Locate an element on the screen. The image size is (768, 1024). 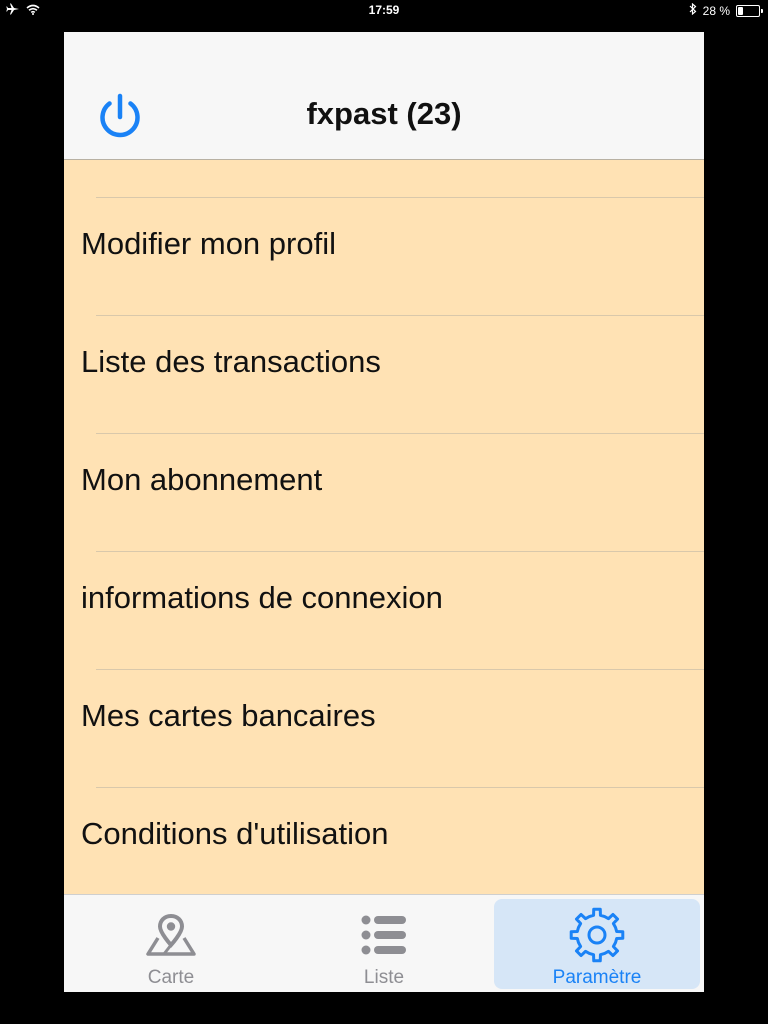
tab-parametre: Paramètre is located at coordinates (597, 944).